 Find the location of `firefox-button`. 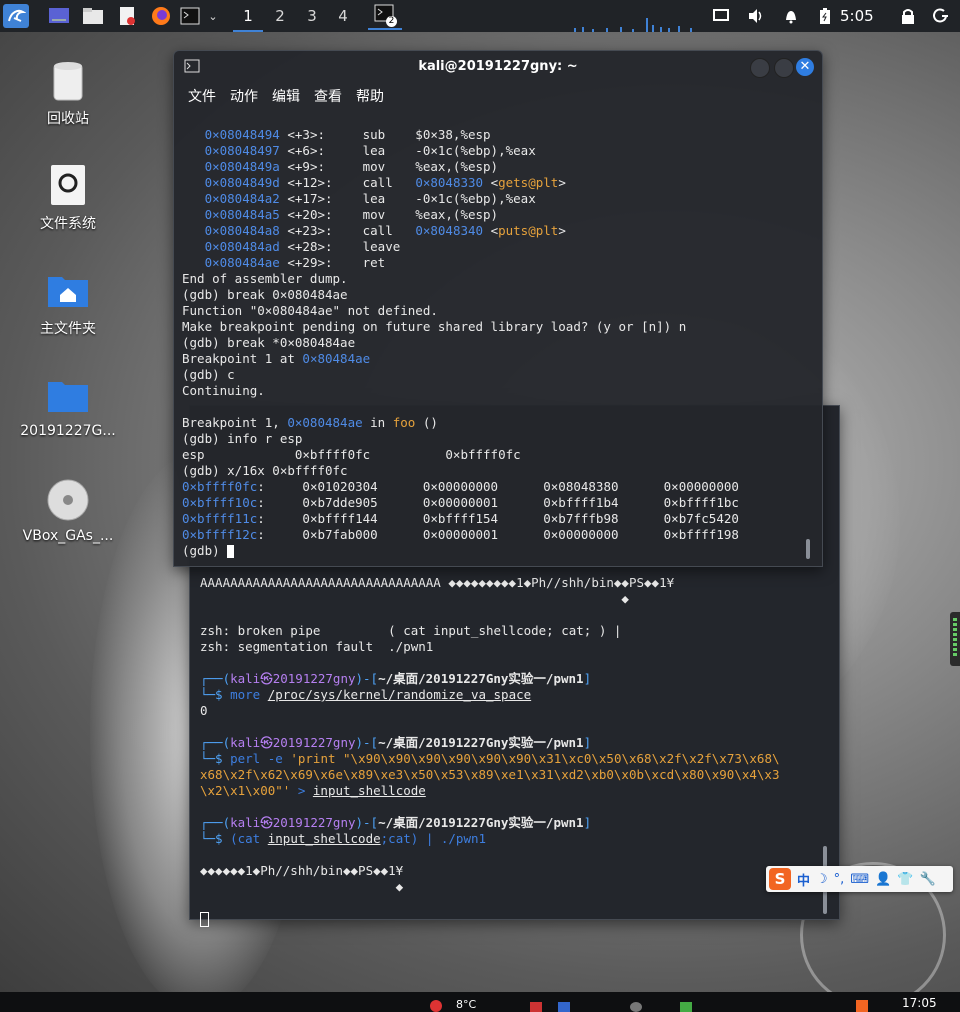

firefox-button is located at coordinates (161, 16).